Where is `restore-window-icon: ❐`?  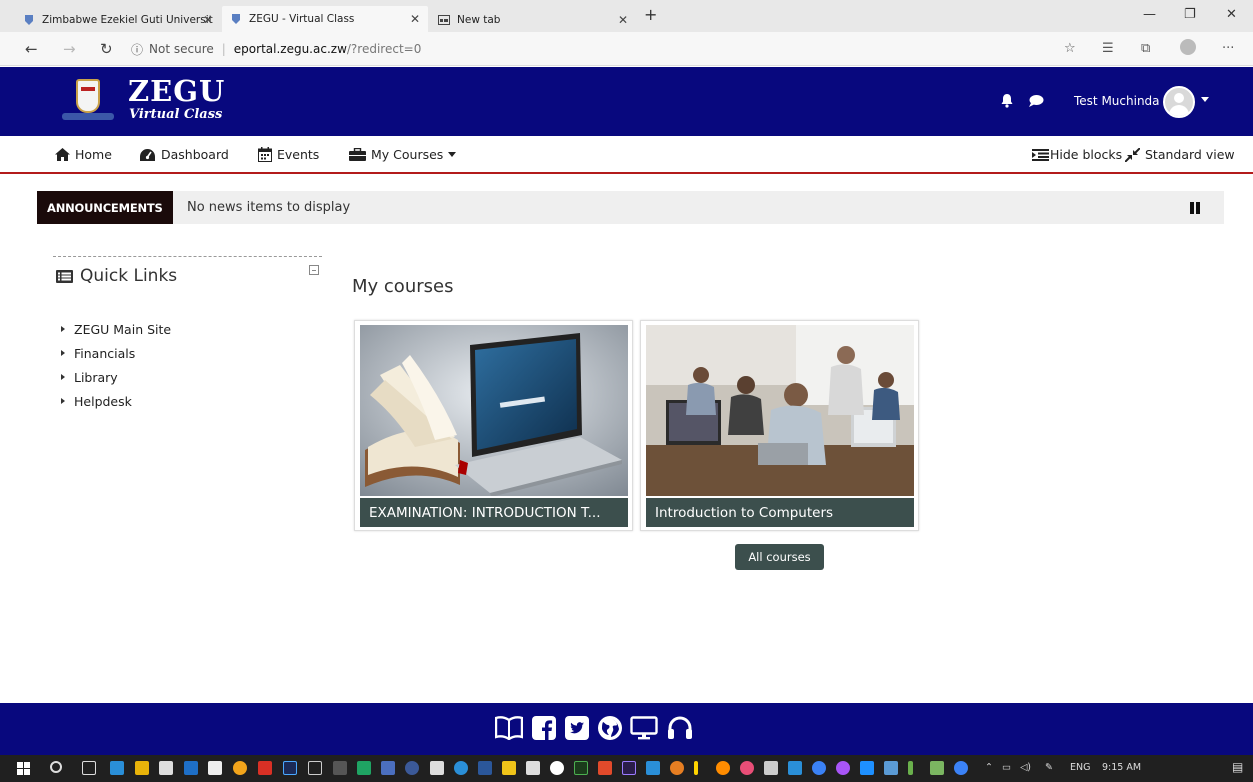 restore-window-icon: ❐ is located at coordinates (1190, 14).